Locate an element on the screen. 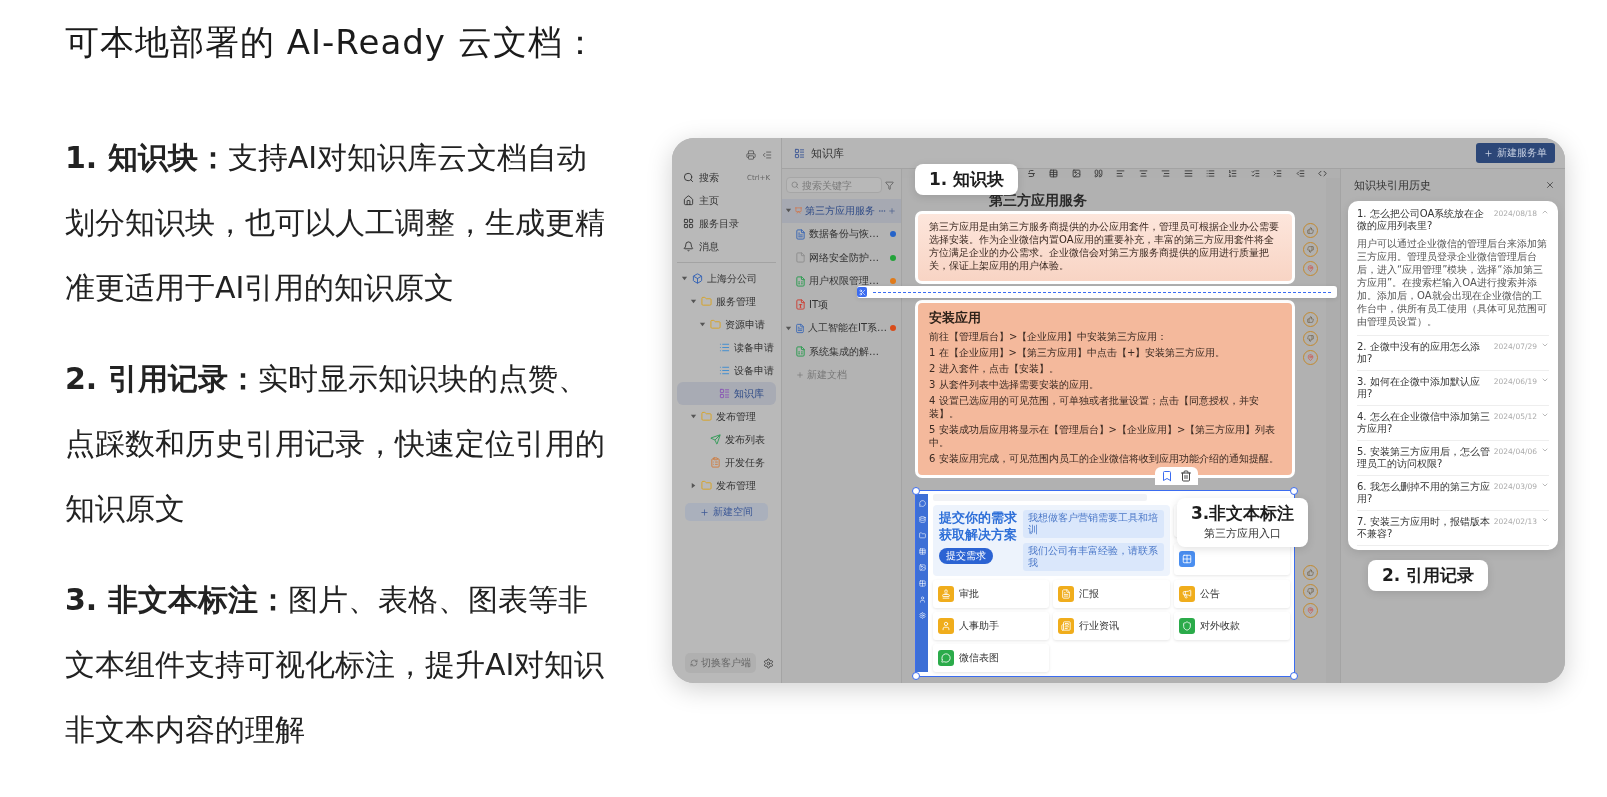 This screenshot has width=1607, height=797. align-right-icon is located at coordinates (1166, 173).